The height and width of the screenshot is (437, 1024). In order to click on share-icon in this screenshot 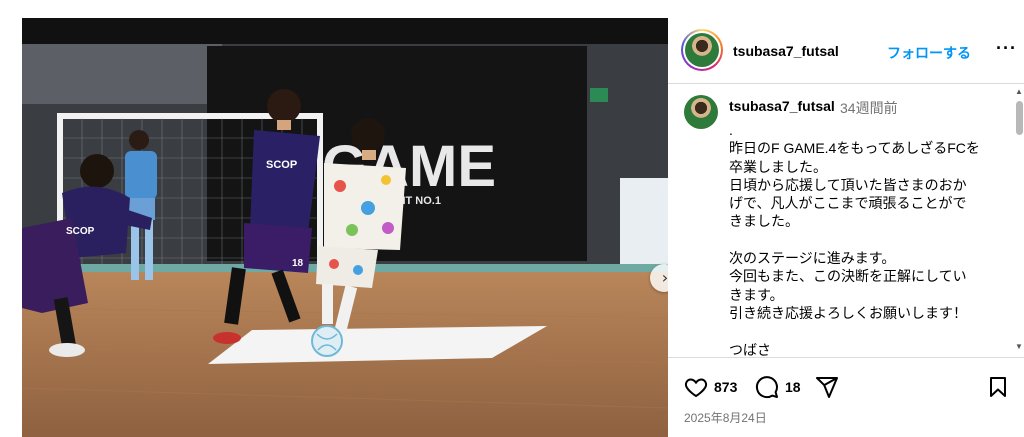, I will do `click(827, 387)`.